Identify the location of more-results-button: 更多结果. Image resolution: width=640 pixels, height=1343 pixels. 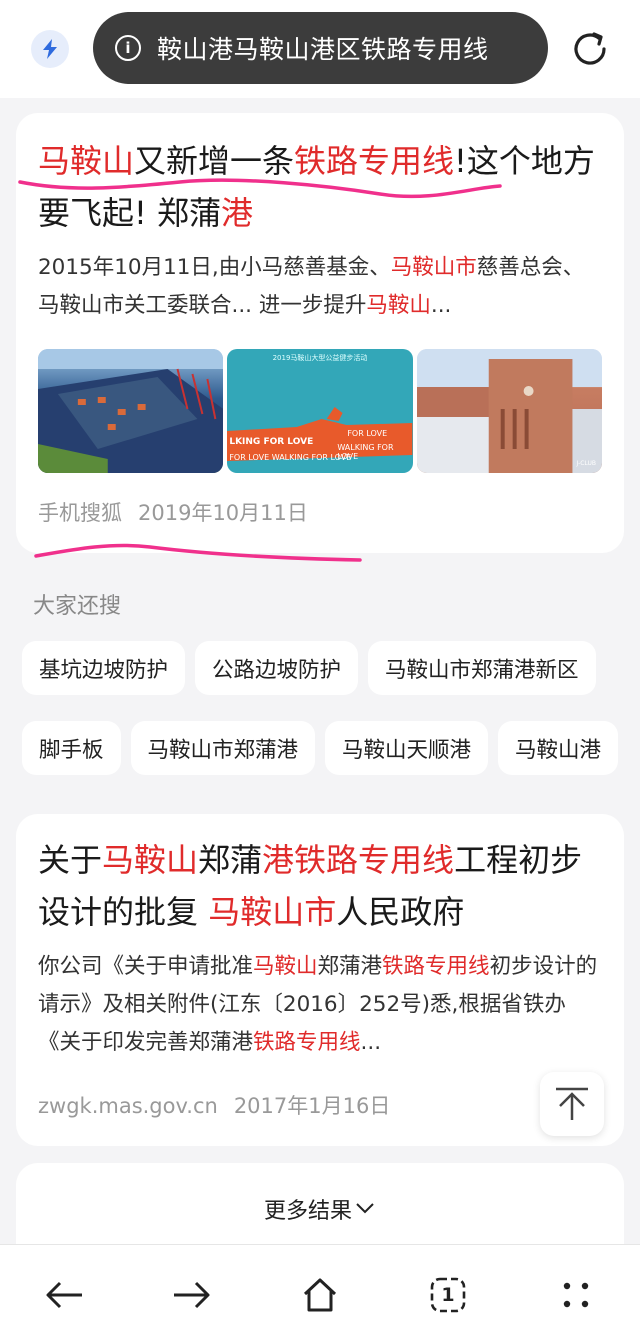
(320, 1208).